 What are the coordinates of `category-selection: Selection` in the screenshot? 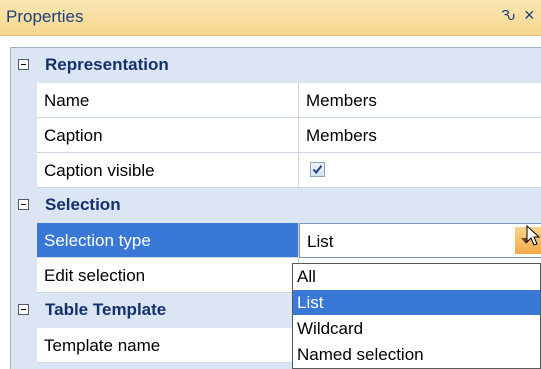 It's located at (276, 205).